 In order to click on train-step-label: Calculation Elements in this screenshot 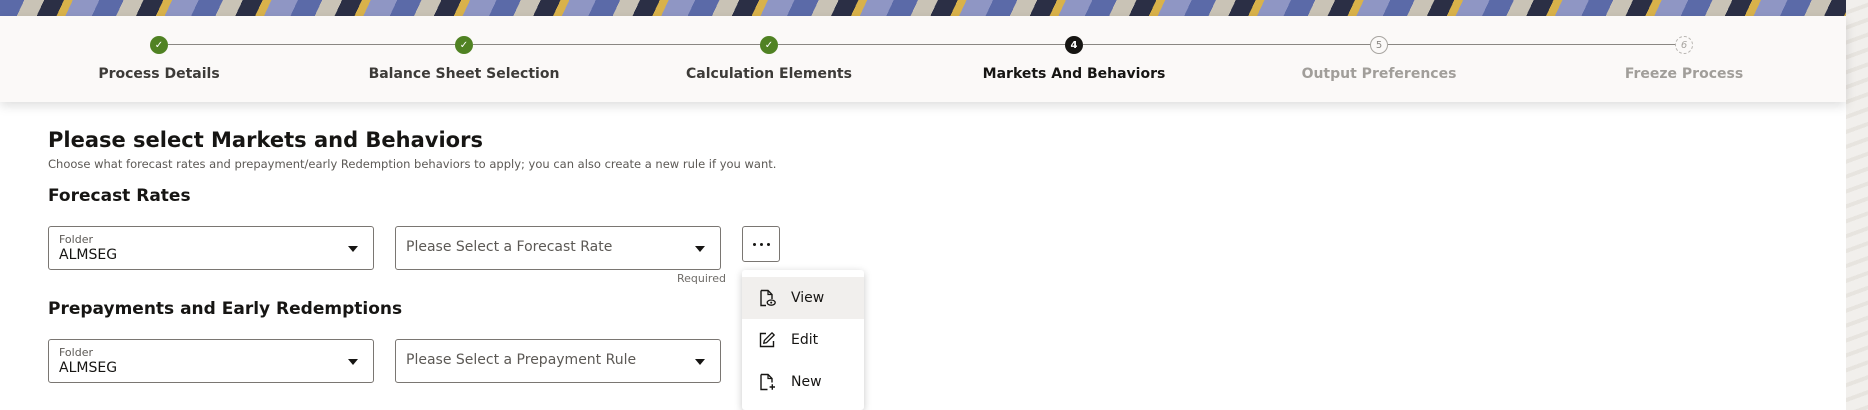, I will do `click(769, 74)`.